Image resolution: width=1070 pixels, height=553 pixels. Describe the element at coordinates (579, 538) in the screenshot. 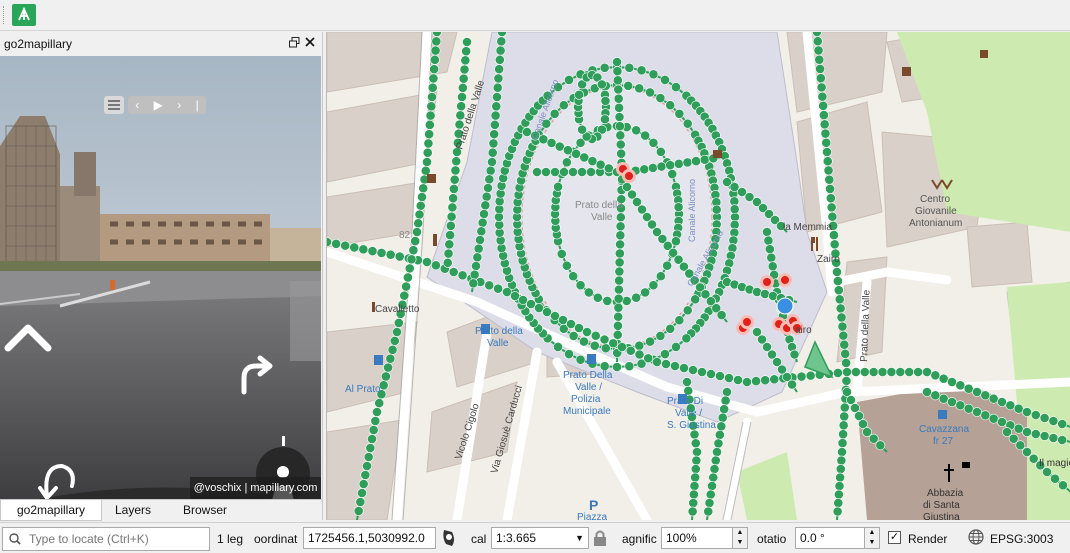

I see `chevron-down-icon: ▼` at that location.